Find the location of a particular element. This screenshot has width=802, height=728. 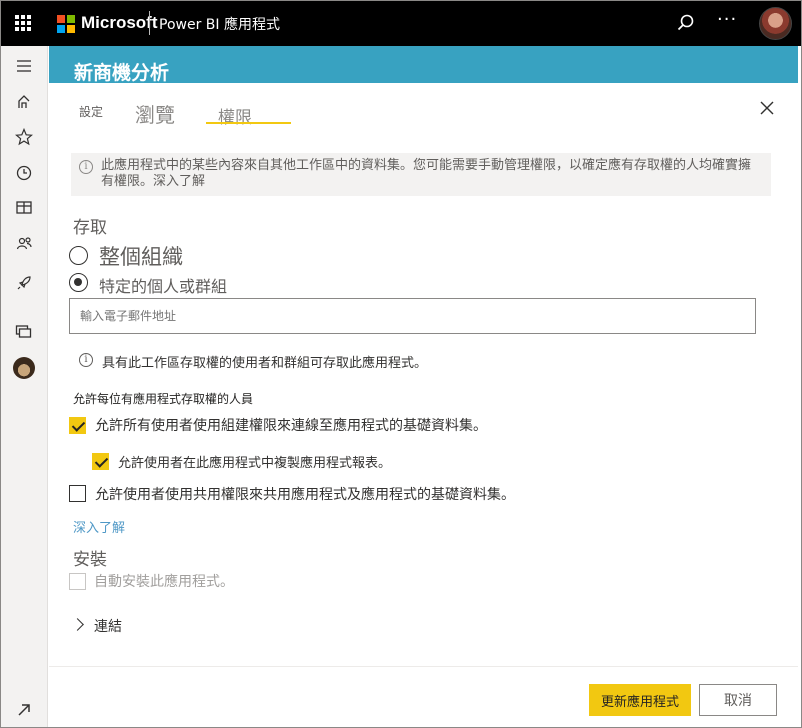

radio-entire-org is located at coordinates (78, 255).